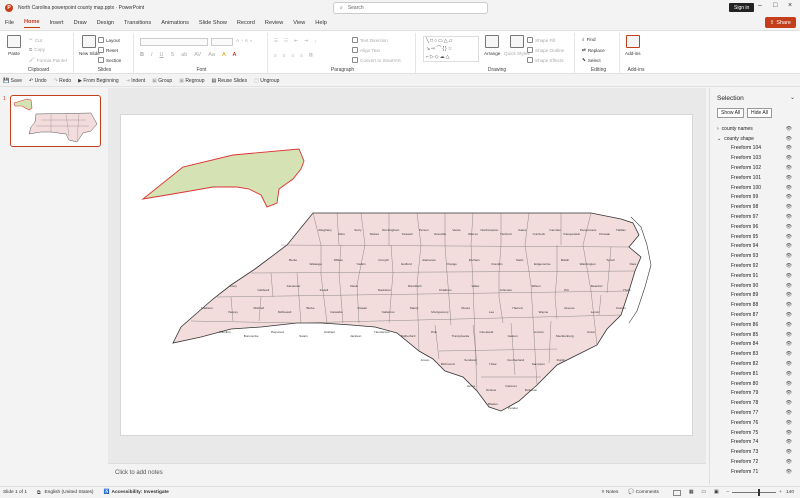  What do you see at coordinates (286, 41) in the screenshot?
I see `numbering-icon: ☷` at bounding box center [286, 41].